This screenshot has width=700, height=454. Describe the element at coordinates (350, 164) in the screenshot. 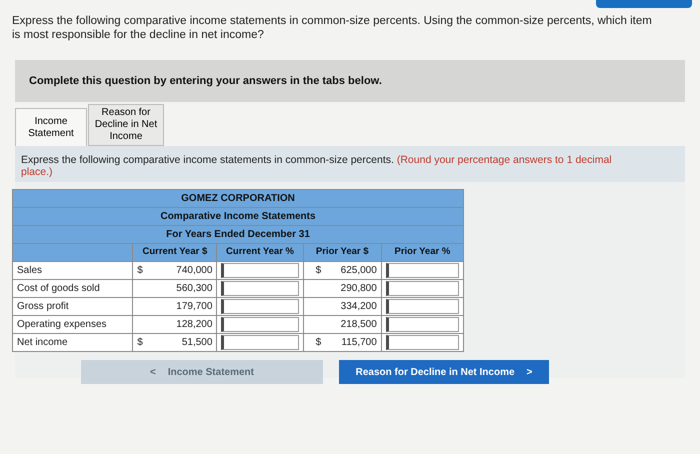

I see `instruction-text: Express the following comparative income statements in common-size percents. (Round your percentage answers to 1 decimal place.)` at that location.